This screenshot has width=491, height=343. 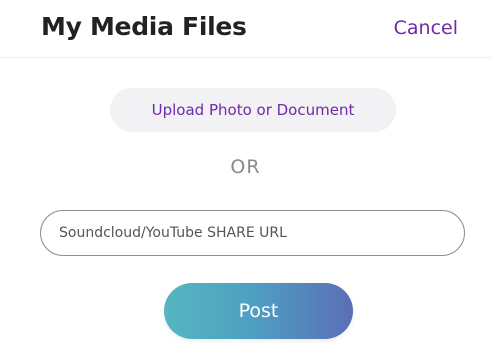 I want to click on post-button: Post, so click(x=258, y=311).